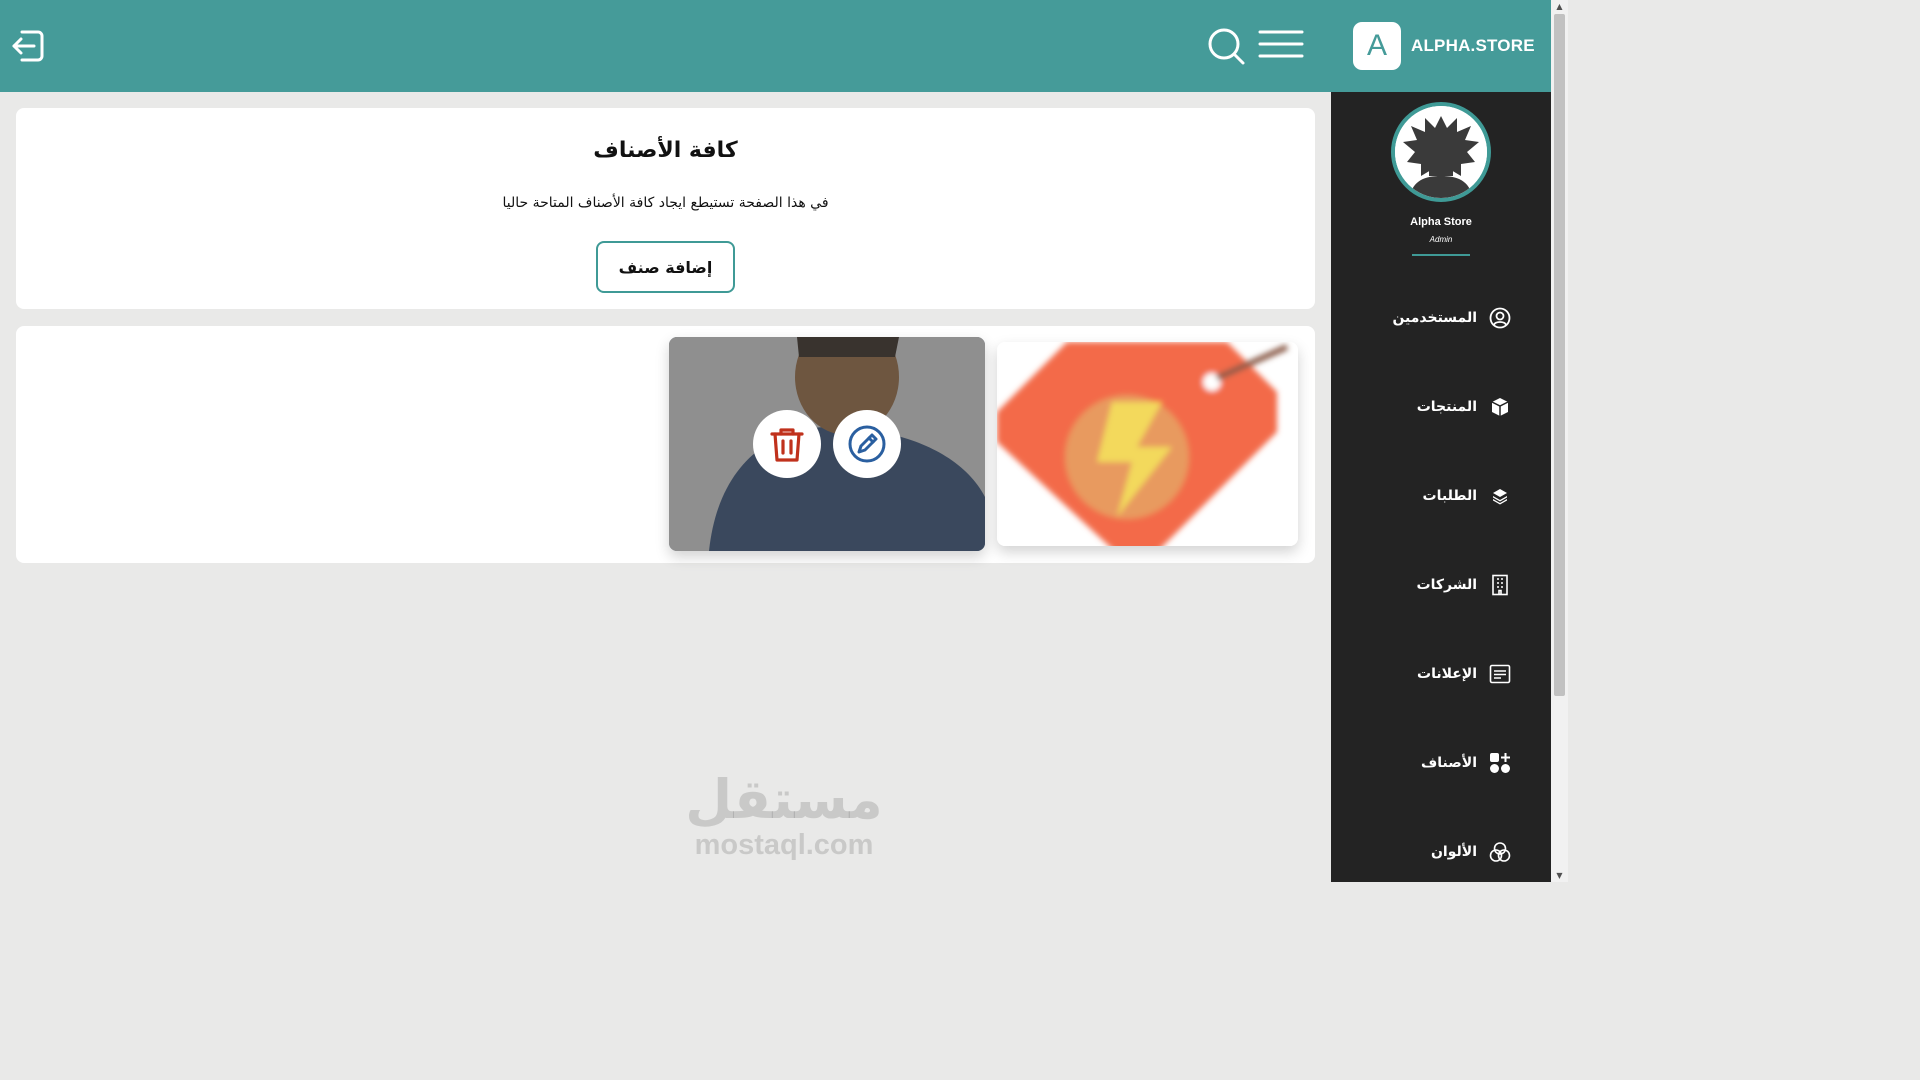 The height and width of the screenshot is (1080, 1920). I want to click on sidebar-item-users: المستخدمين, so click(1451, 318).